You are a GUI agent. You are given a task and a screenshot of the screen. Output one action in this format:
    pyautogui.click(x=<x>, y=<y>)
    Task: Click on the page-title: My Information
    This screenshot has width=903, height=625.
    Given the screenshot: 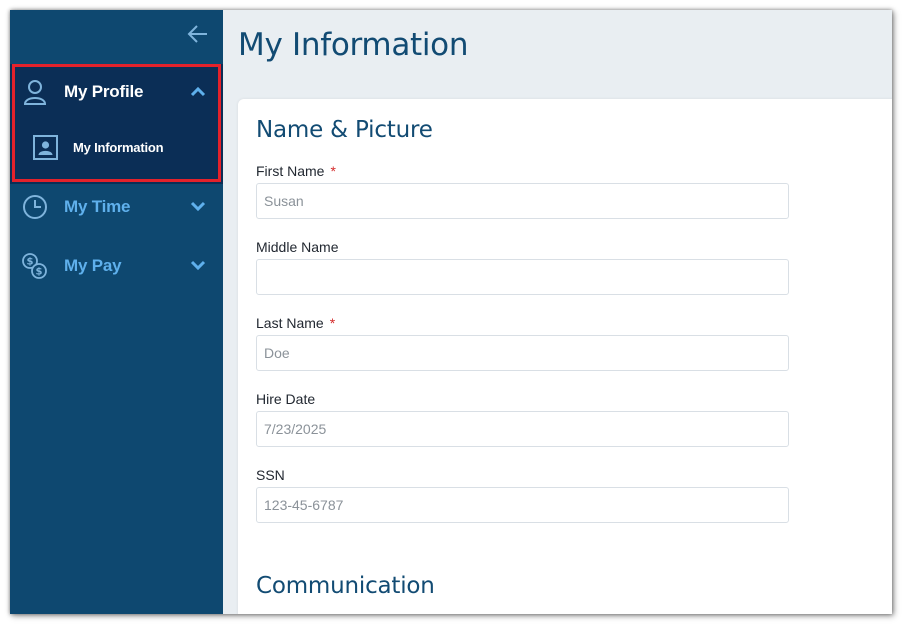 What is the action you would take?
    pyautogui.click(x=353, y=45)
    